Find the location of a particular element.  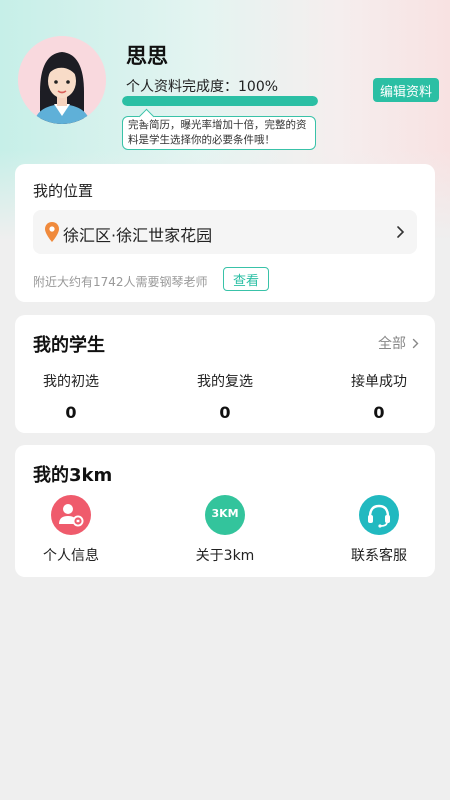

feature-personal-info: 个人信息 is located at coordinates (71, 530).